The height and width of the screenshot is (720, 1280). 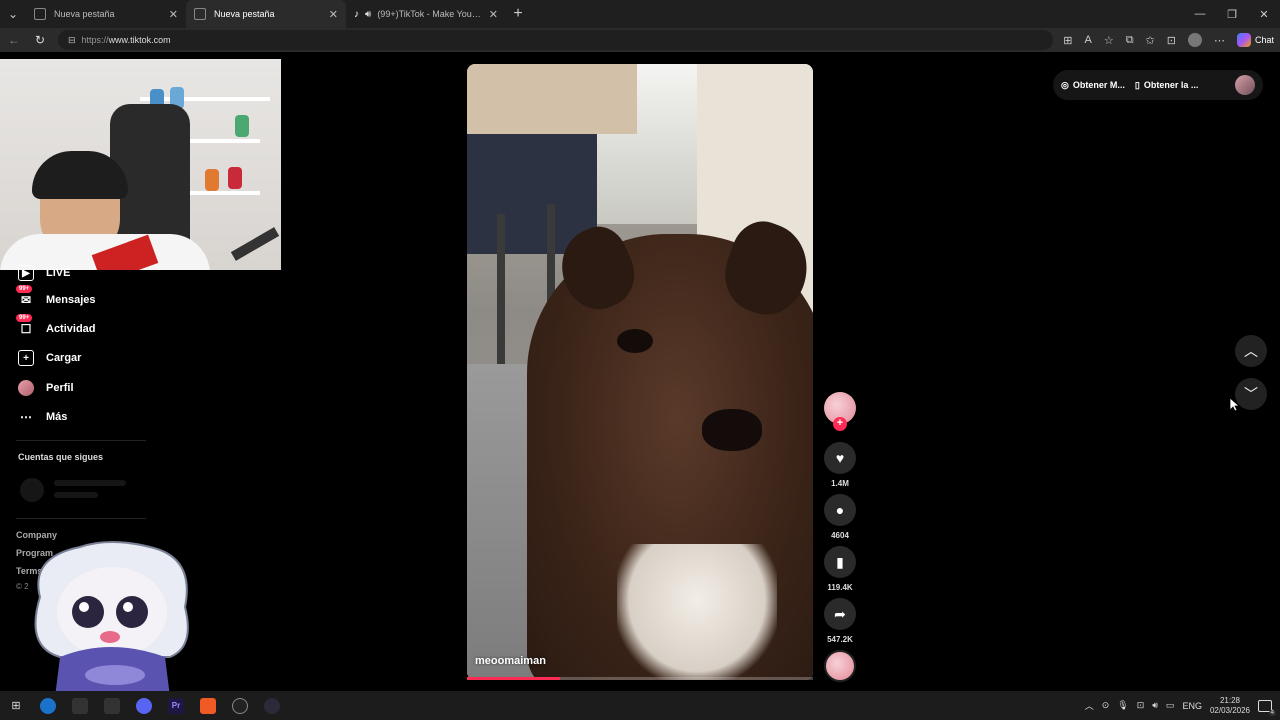 I want to click on volume-icon: 🔊︎, so click(x=1155, y=705).